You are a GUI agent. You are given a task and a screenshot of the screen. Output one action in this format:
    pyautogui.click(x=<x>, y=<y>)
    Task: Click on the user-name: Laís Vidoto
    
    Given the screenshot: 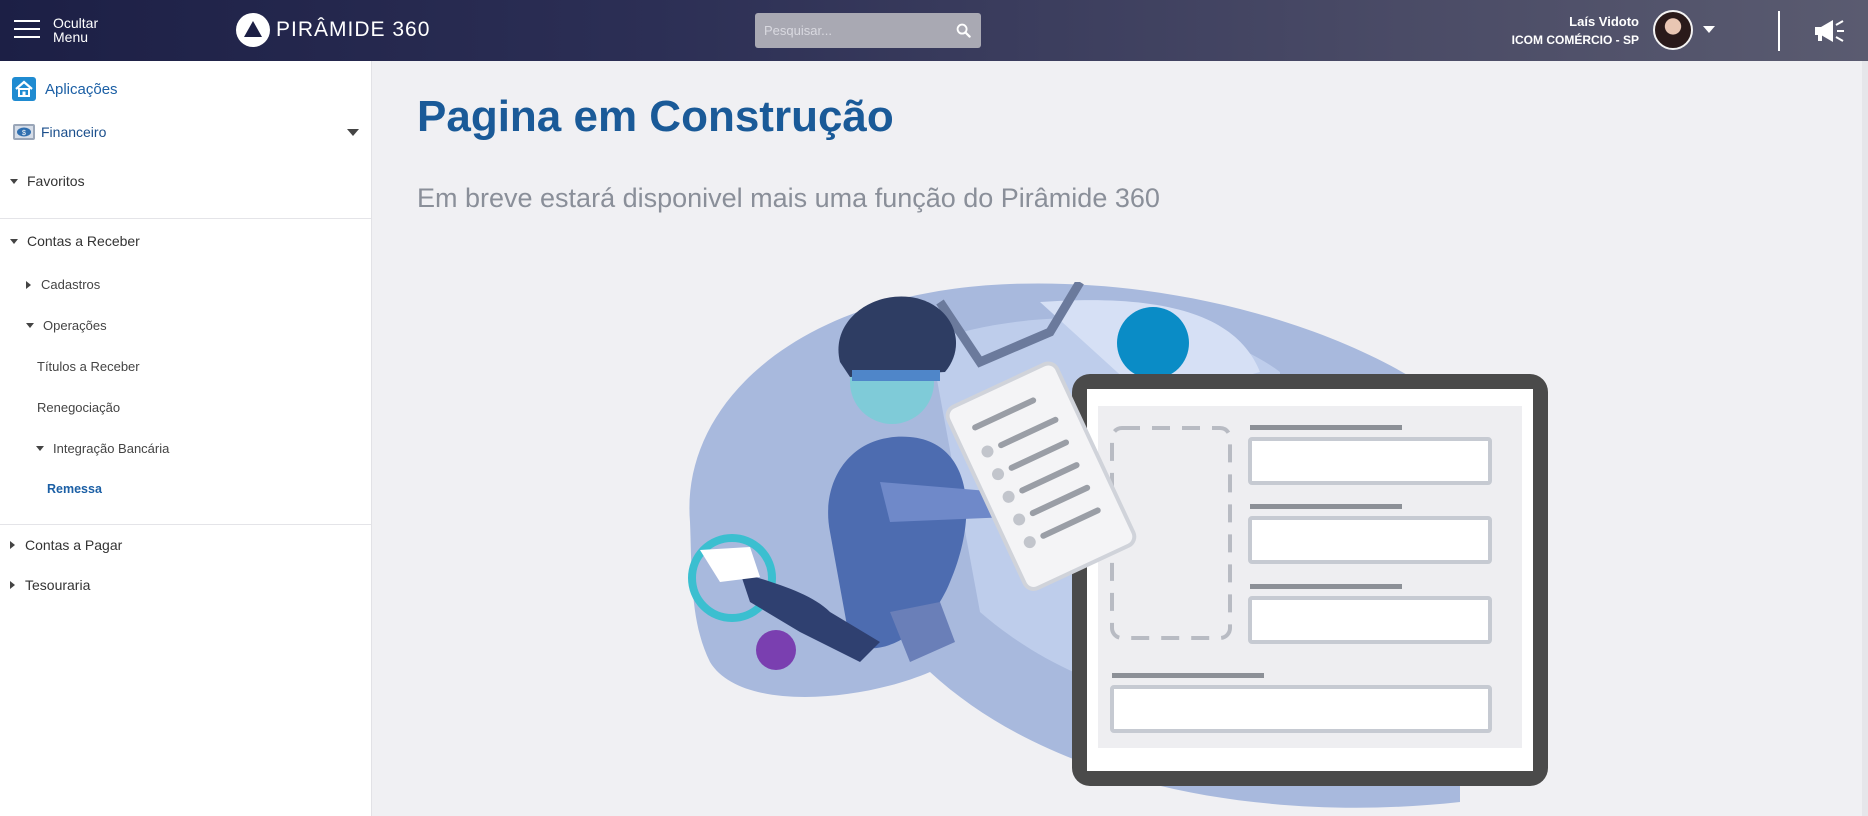 What is the action you would take?
    pyautogui.click(x=1604, y=21)
    